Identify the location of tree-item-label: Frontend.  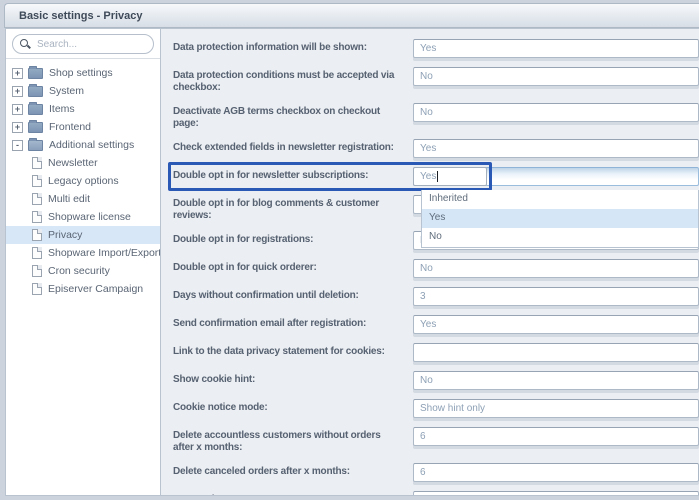
(70, 127).